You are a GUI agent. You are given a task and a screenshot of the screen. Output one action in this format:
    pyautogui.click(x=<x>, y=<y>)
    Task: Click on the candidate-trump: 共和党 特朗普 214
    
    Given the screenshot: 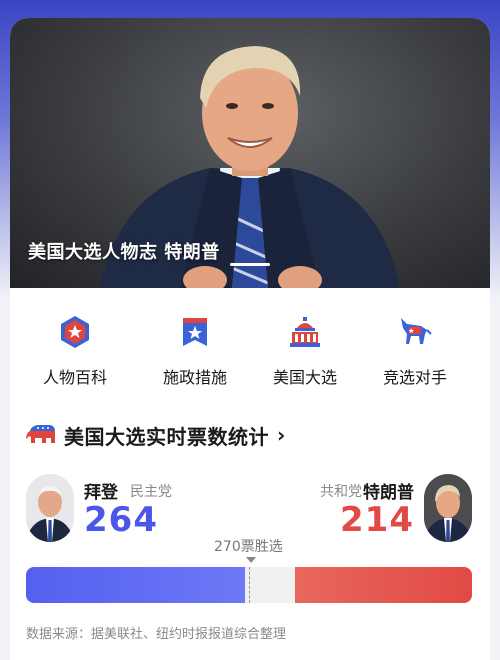 What is the action you would take?
    pyautogui.click(x=357, y=509)
    